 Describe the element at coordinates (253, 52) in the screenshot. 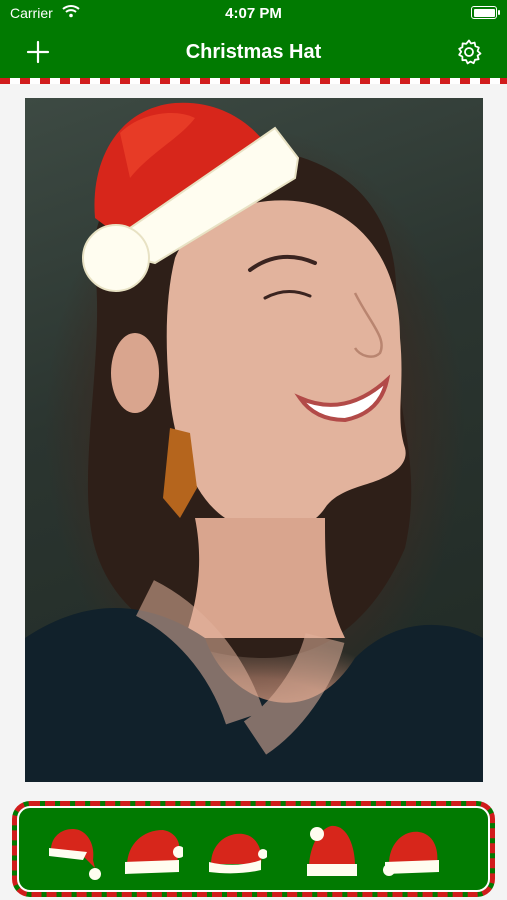

I see `page-title: Christmas Hat` at that location.